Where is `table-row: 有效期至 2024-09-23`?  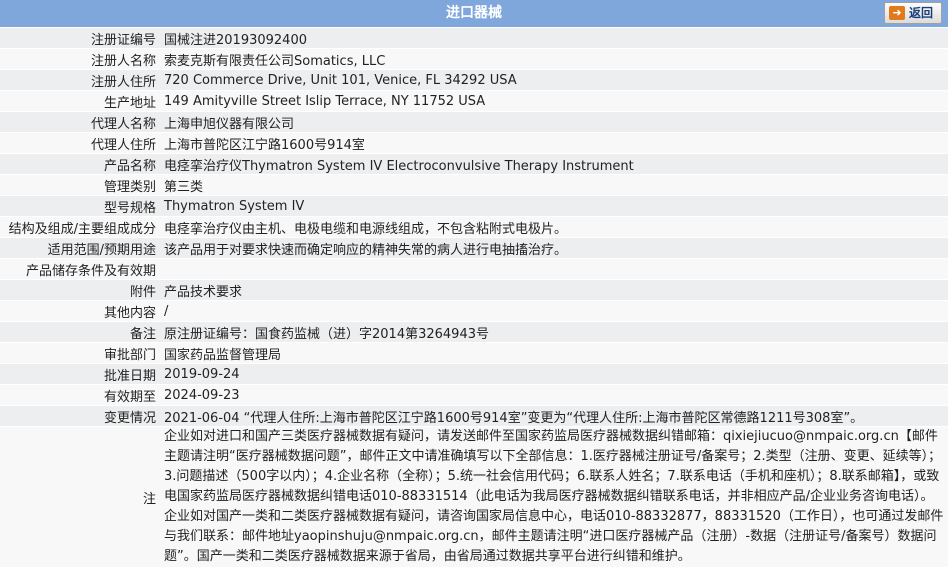 table-row: 有效期至 2024-09-23 is located at coordinates (474, 395).